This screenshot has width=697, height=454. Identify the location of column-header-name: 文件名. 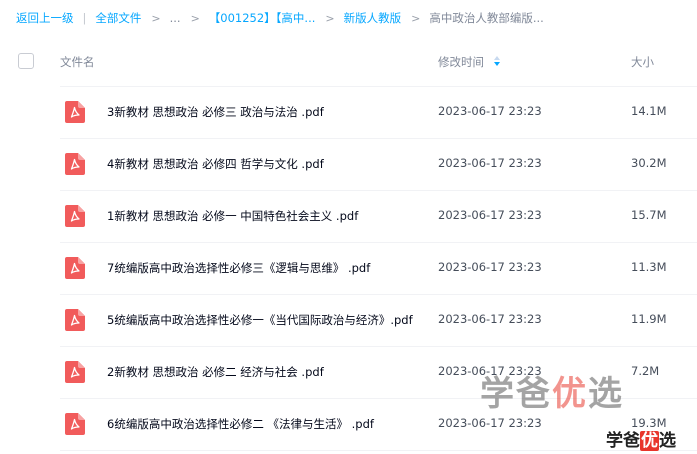
(77, 62).